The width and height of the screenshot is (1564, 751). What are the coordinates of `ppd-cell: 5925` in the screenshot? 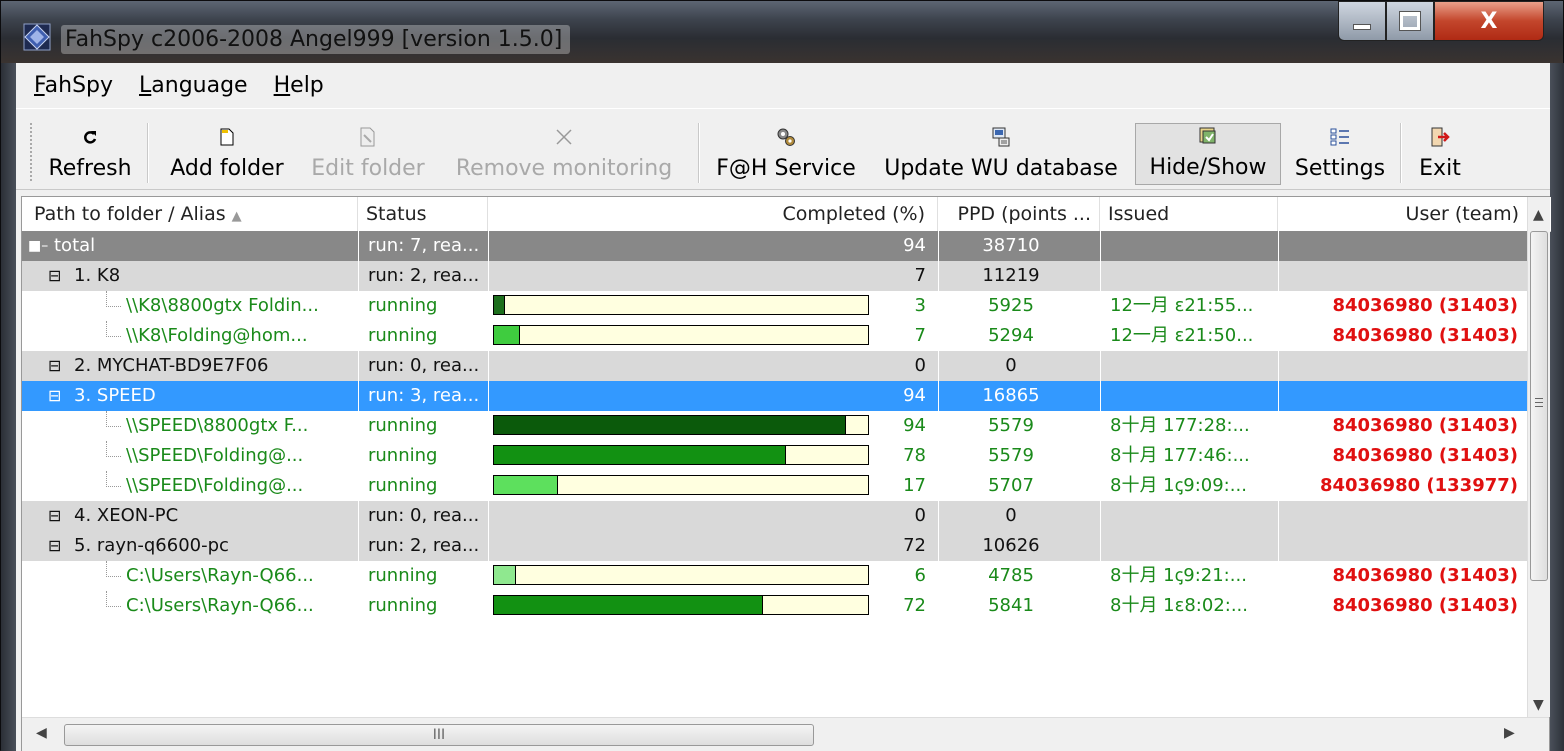 It's located at (1011, 305).